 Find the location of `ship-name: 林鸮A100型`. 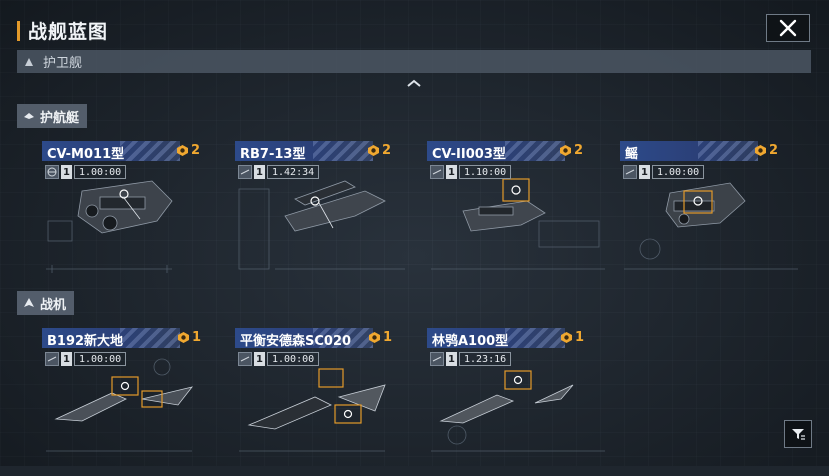

ship-name: 林鸮A100型 is located at coordinates (470, 341).